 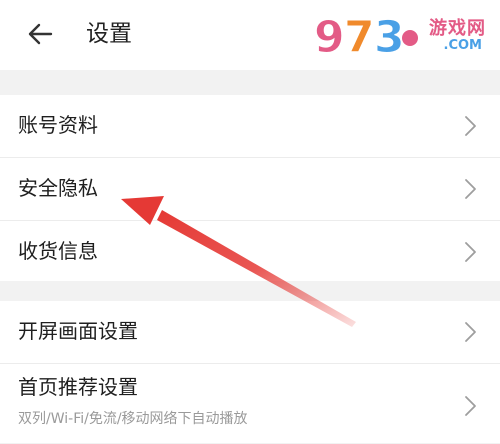 What do you see at coordinates (359, 36) in the screenshot?
I see `svg-text: 7` at bounding box center [359, 36].